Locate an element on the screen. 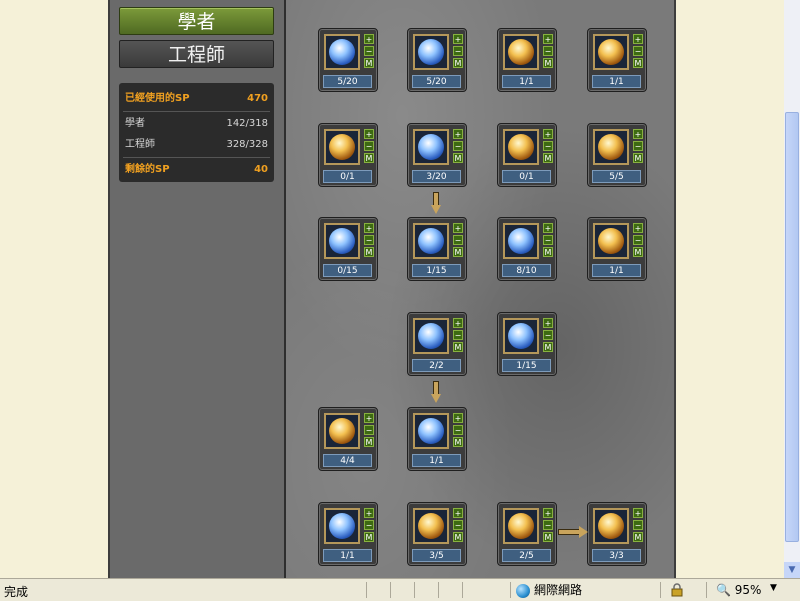 The height and width of the screenshot is (601, 800). skill-slot: + − M 2/2 is located at coordinates (437, 344).